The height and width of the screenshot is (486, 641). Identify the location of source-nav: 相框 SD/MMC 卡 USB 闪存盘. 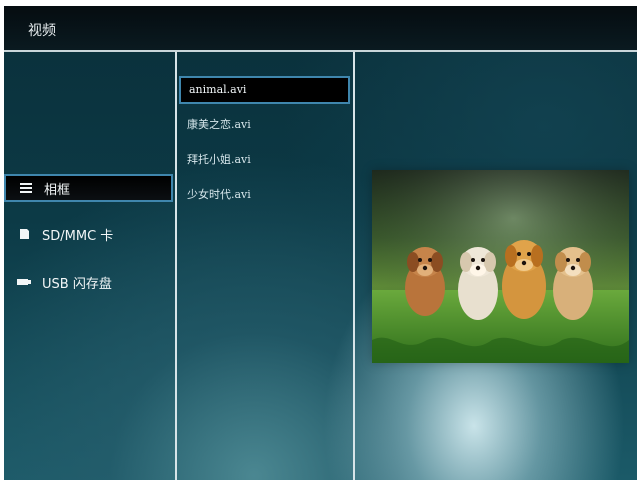
(89, 244).